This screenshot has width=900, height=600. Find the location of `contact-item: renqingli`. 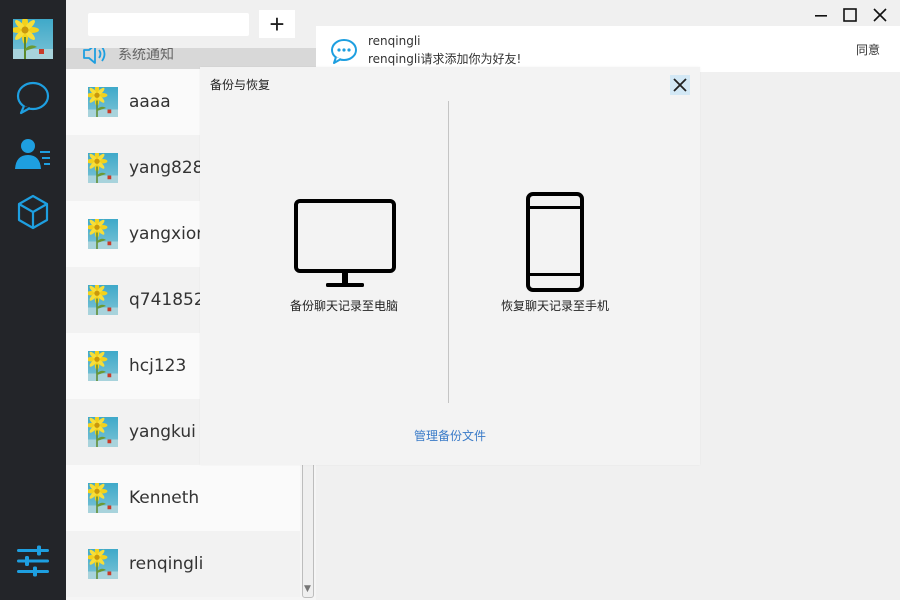

contact-item: renqingli is located at coordinates (183, 564).